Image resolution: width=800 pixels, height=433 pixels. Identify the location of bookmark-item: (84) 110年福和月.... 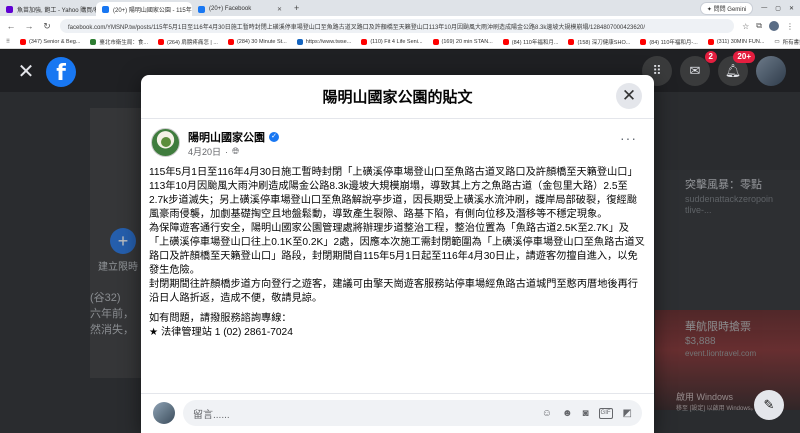
(530, 42).